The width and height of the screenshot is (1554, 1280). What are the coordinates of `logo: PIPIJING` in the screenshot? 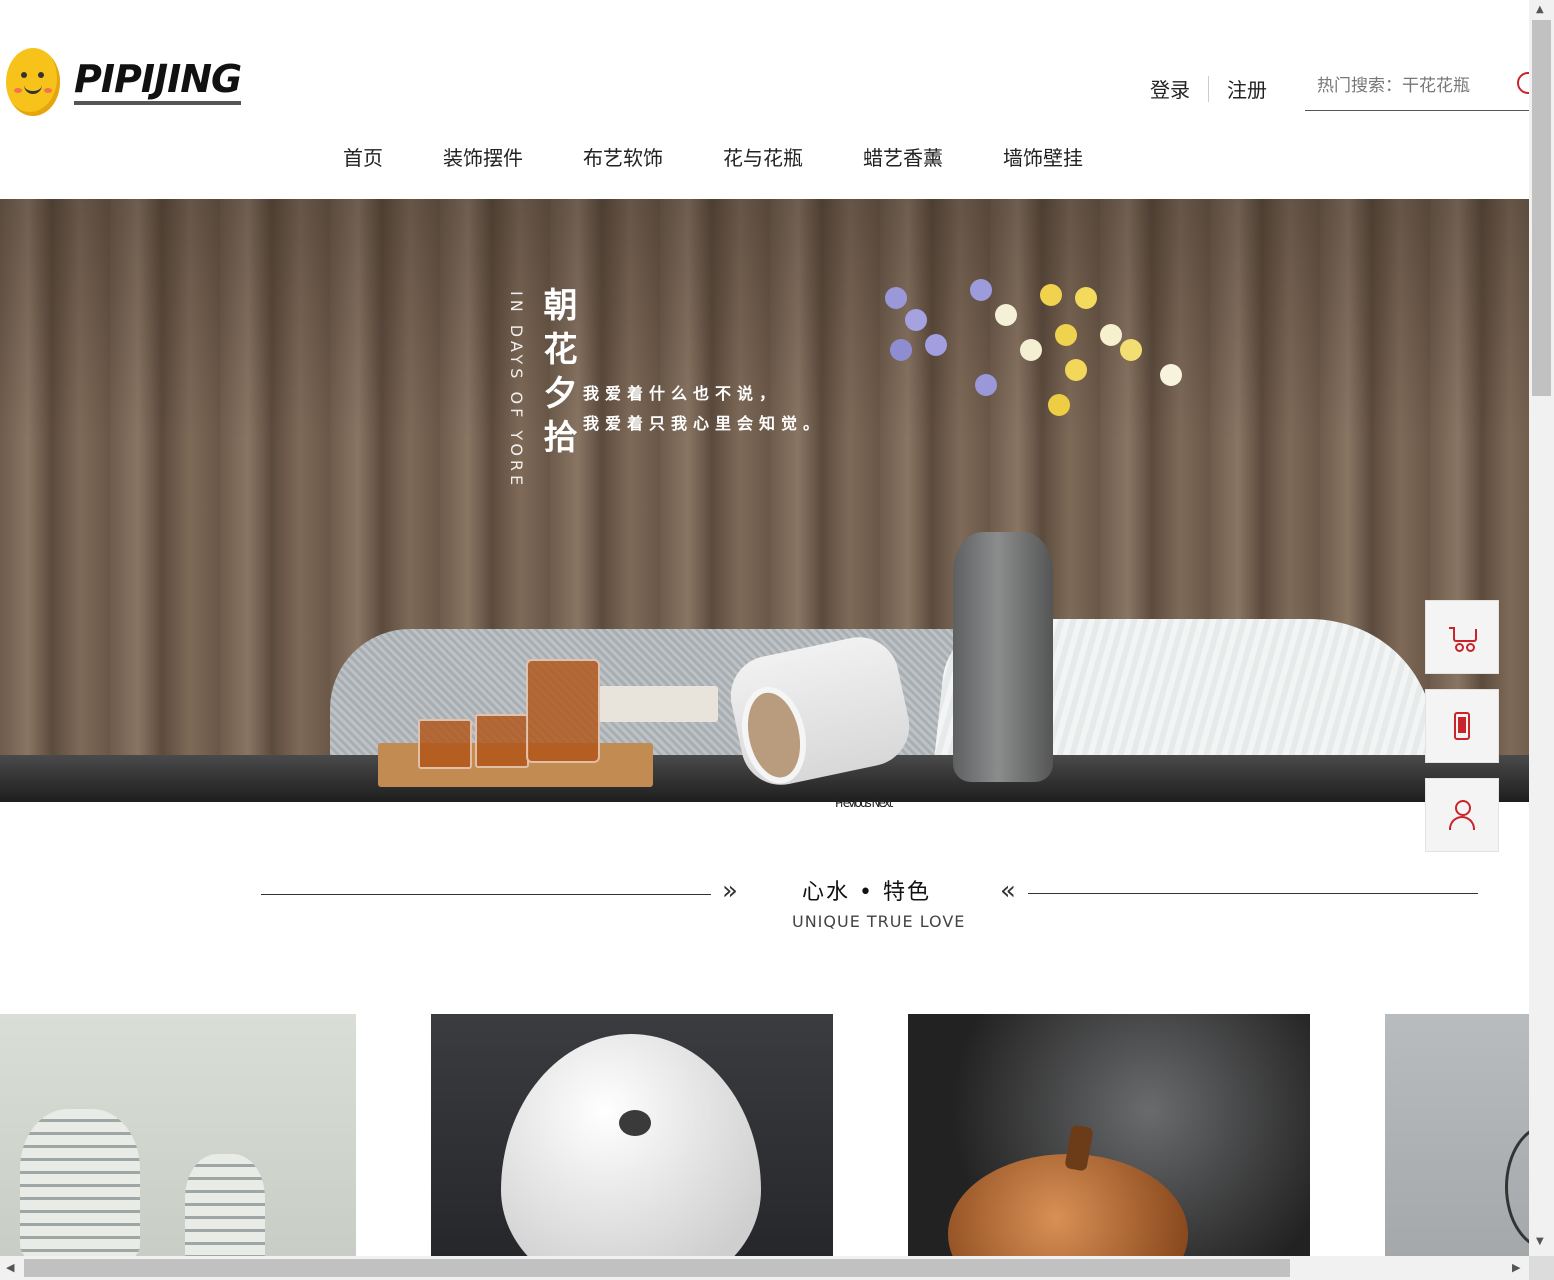 It's located at (124, 82).